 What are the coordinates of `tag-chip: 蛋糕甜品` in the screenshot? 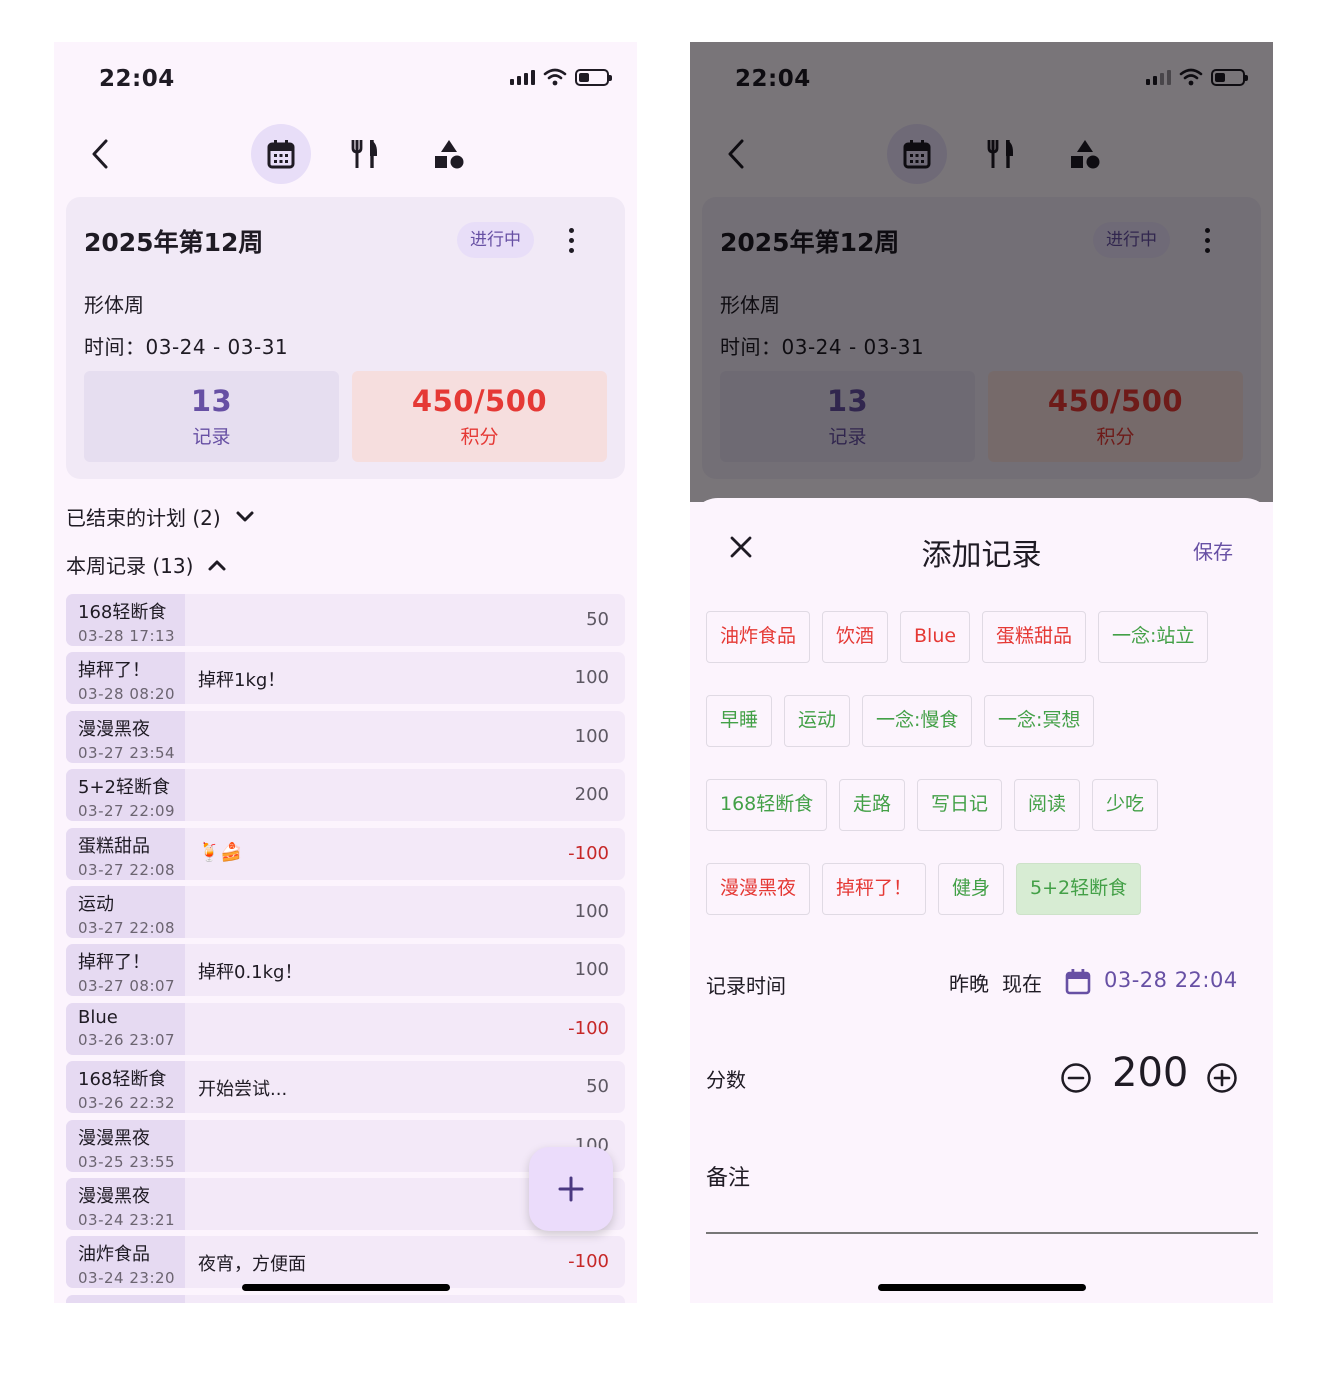 It's located at (1034, 637).